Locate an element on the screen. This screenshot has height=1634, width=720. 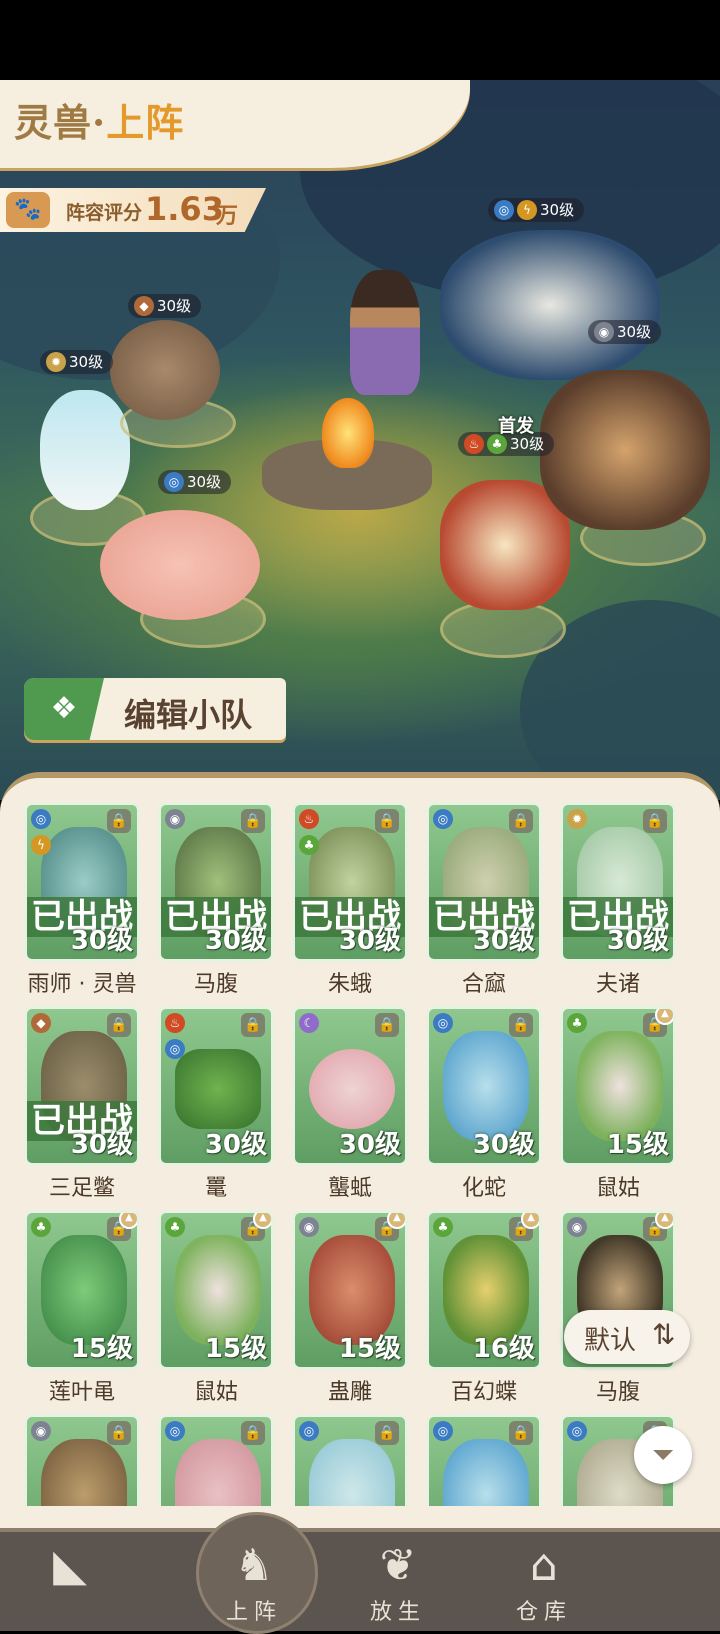
tab-release-label: 放生 is located at coordinates (397, 1612).